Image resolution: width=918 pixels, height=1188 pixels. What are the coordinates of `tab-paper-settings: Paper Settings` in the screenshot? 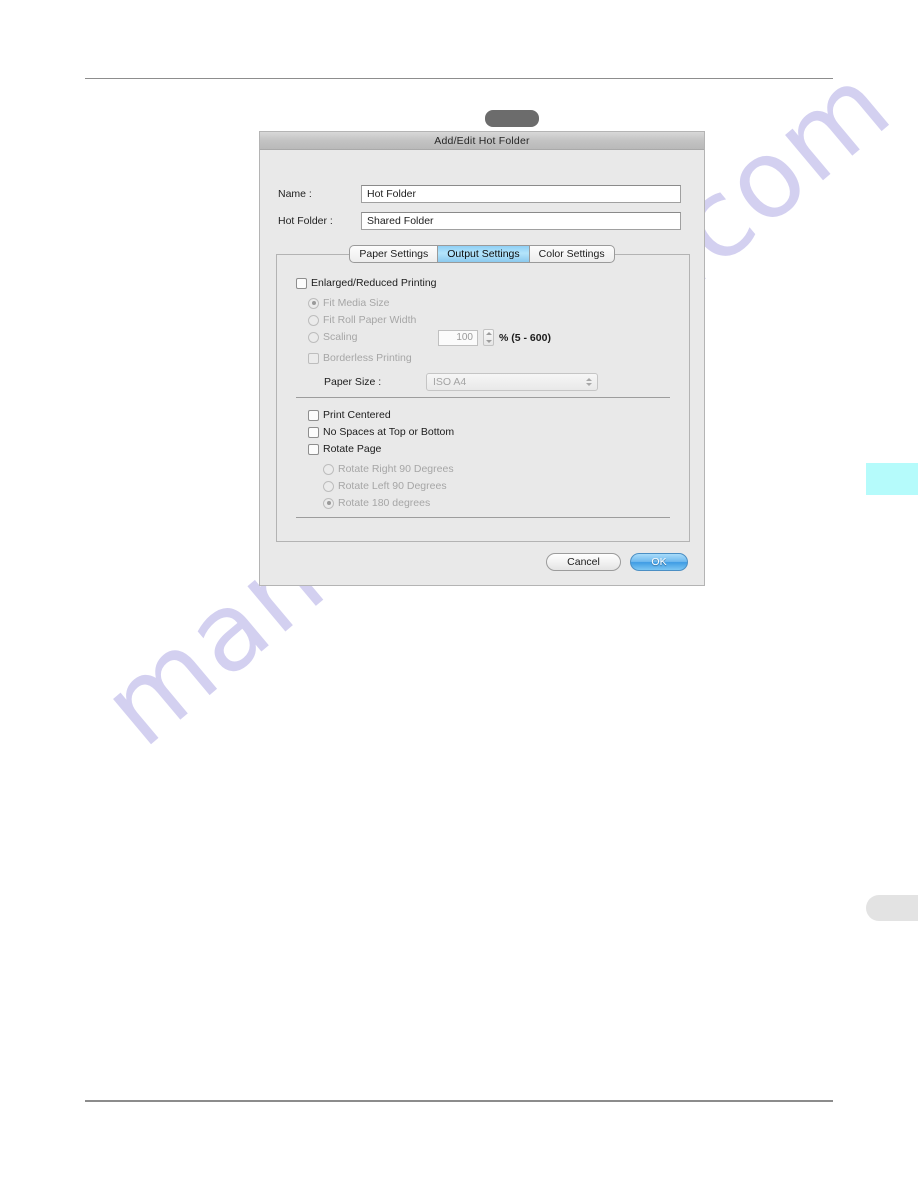 It's located at (393, 254).